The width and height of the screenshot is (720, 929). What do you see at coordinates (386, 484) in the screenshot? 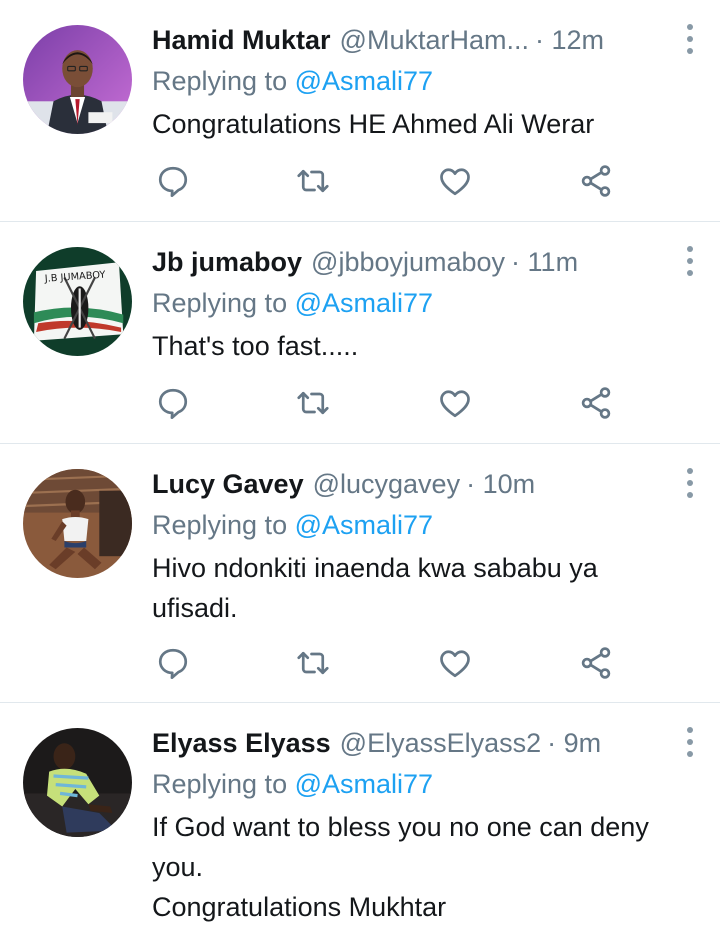
I see `author-handle: @lucygavey` at bounding box center [386, 484].